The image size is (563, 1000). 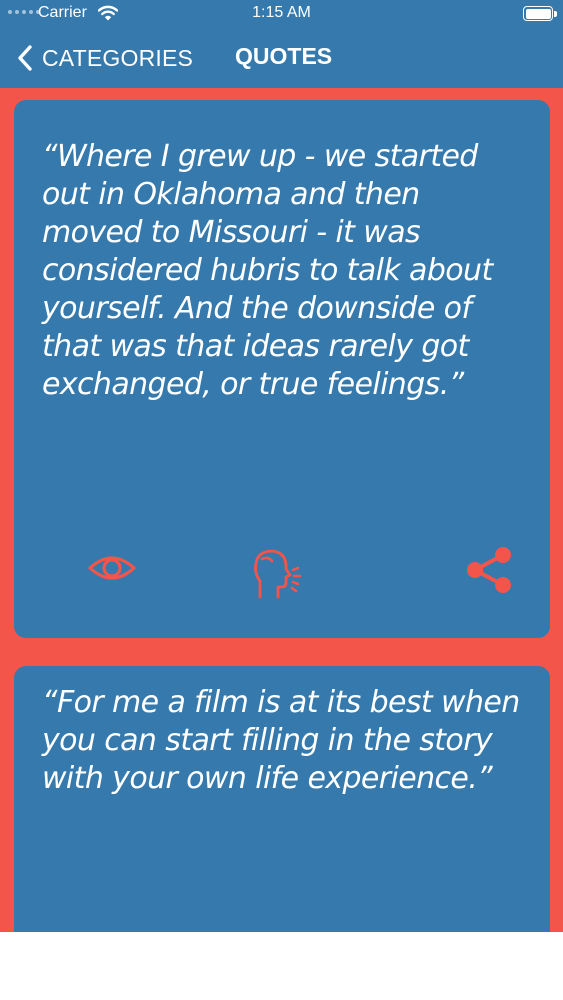 What do you see at coordinates (25, 58) in the screenshot?
I see `chevron-left-icon` at bounding box center [25, 58].